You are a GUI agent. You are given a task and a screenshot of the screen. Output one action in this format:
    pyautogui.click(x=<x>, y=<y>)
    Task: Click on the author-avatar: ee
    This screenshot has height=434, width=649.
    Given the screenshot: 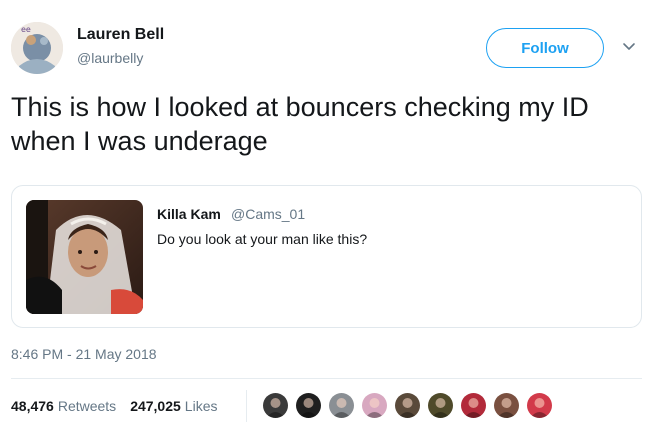 What is the action you would take?
    pyautogui.click(x=37, y=48)
    